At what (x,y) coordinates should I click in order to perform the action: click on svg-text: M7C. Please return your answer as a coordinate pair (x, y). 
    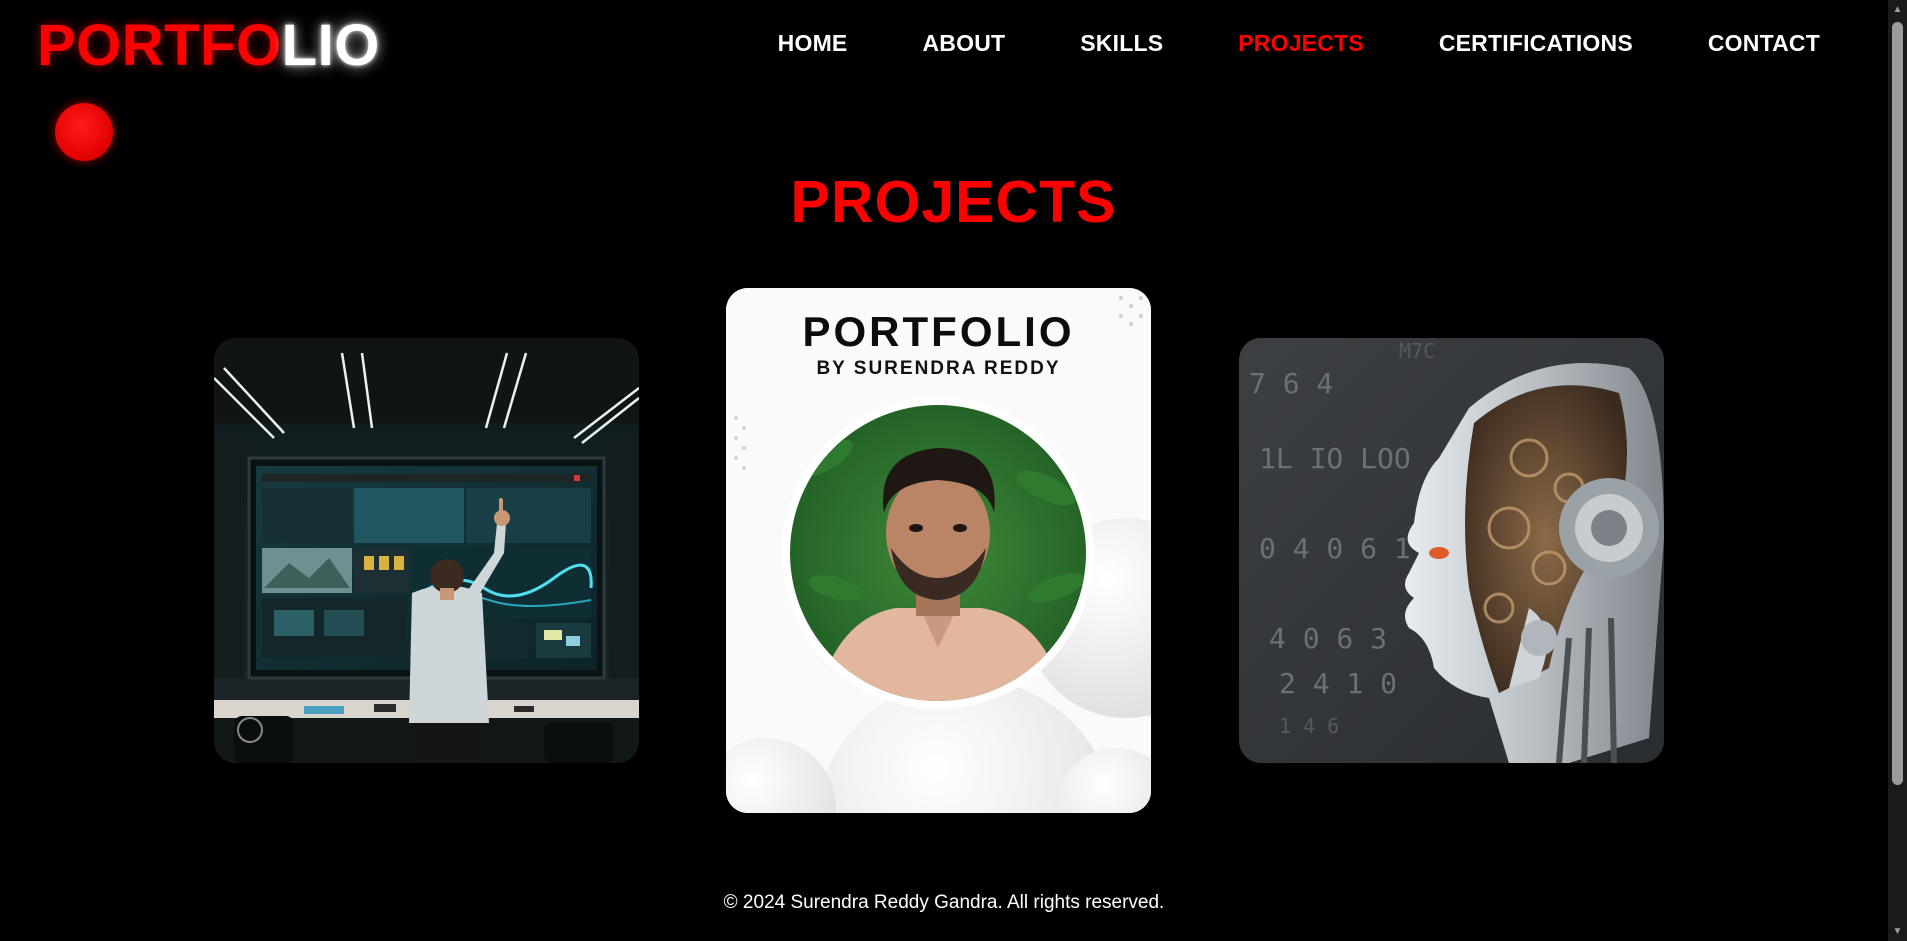
    Looking at the image, I should click on (1417, 351).